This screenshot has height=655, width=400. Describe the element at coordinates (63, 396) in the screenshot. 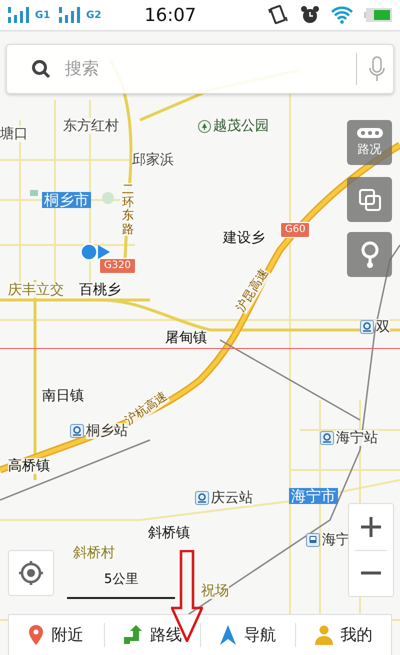

I see `town-label: 南日镇` at that location.